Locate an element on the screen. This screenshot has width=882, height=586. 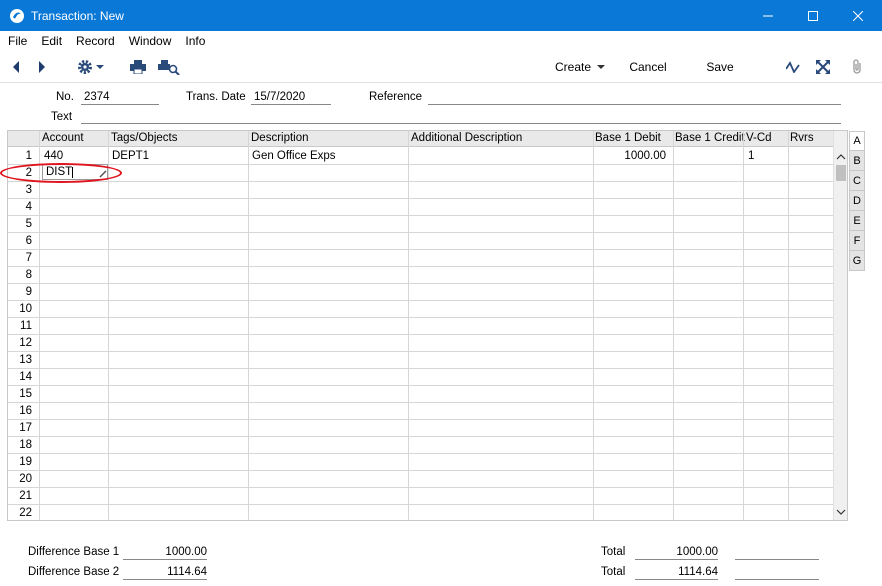
row-number: 21 is located at coordinates (25, 496).